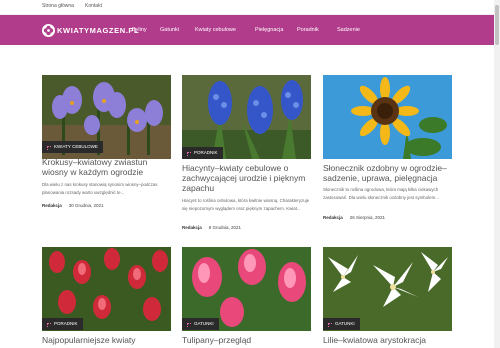 Image resolution: width=500 pixels, height=348 pixels. I want to click on contact-link: Kontakt, so click(93, 6).